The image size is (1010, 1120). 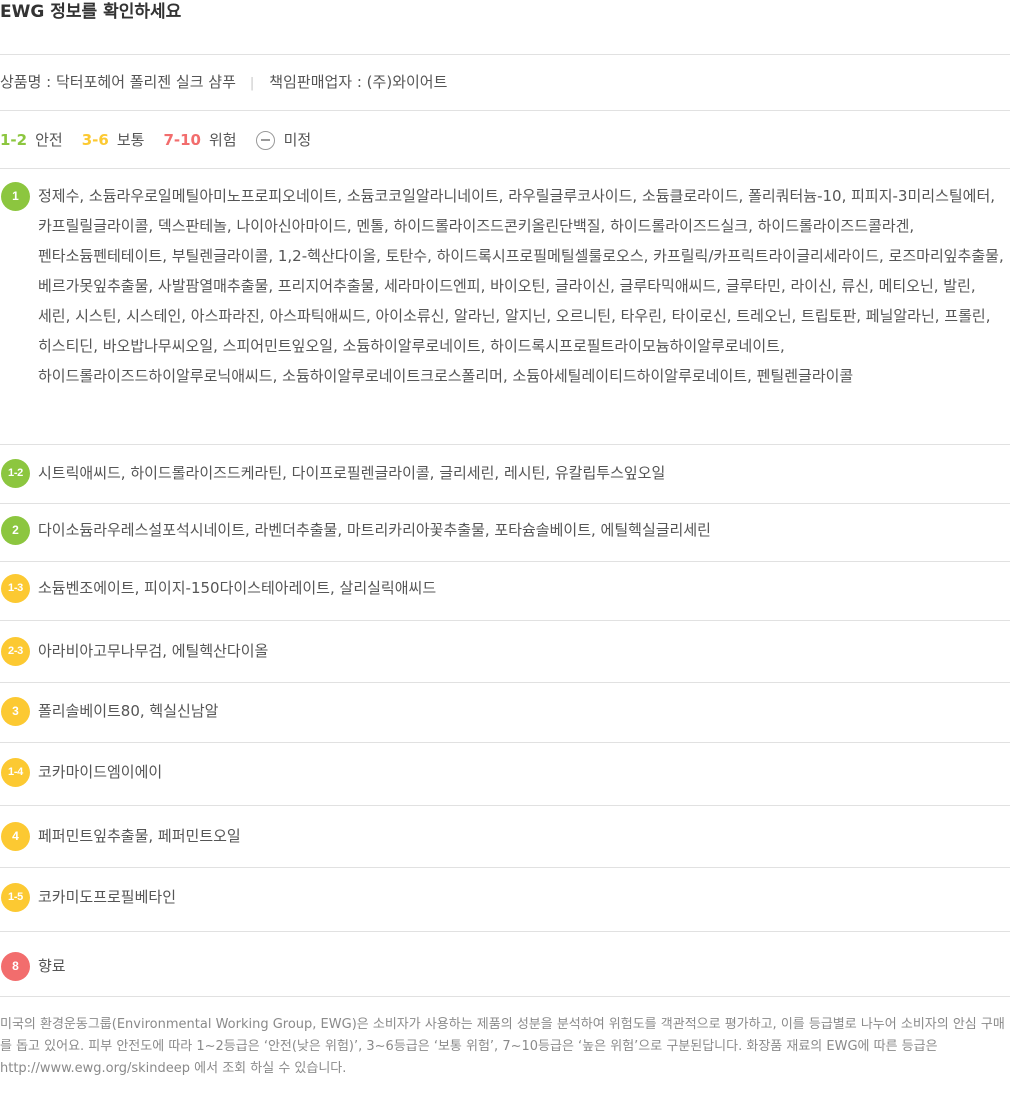 What do you see at coordinates (139, 836) in the screenshot?
I see `ingredient-list: 페퍼민트잎추출물, 페퍼민트오일` at bounding box center [139, 836].